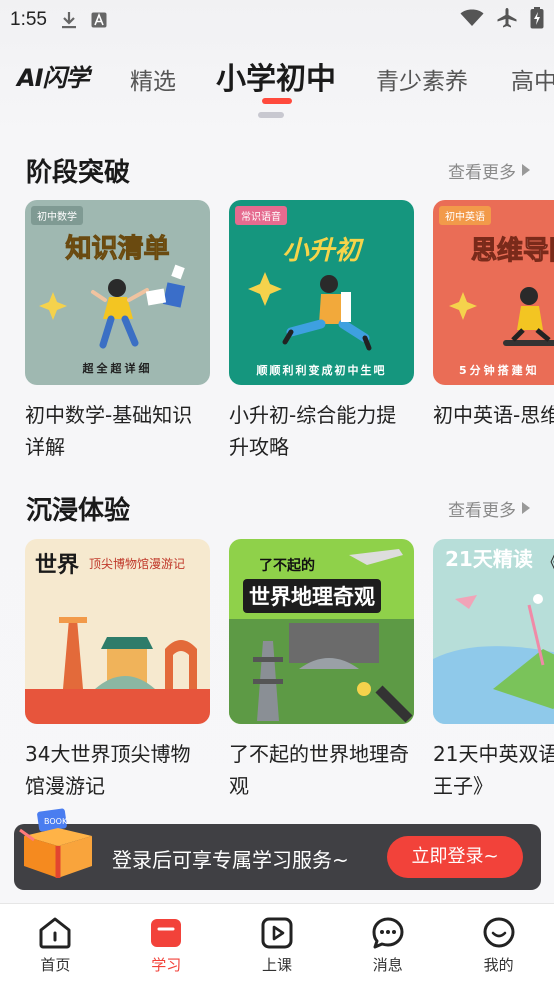 Image resolution: width=554 pixels, height=984 pixels. I want to click on section-title: 沉浸体验, so click(78, 510).